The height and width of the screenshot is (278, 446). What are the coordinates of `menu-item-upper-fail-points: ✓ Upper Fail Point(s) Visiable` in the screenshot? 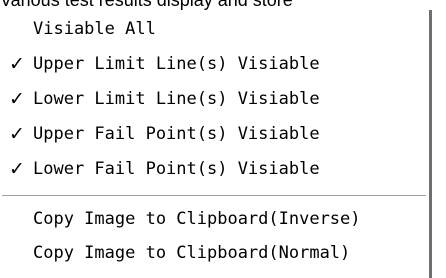 It's located at (214, 134).